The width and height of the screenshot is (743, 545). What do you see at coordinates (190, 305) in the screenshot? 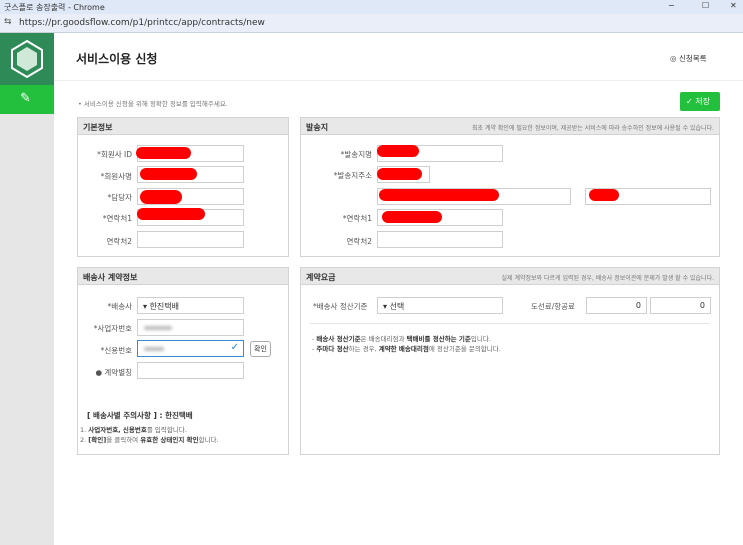
I see `carrier-select: ▾ 한진택배` at bounding box center [190, 305].